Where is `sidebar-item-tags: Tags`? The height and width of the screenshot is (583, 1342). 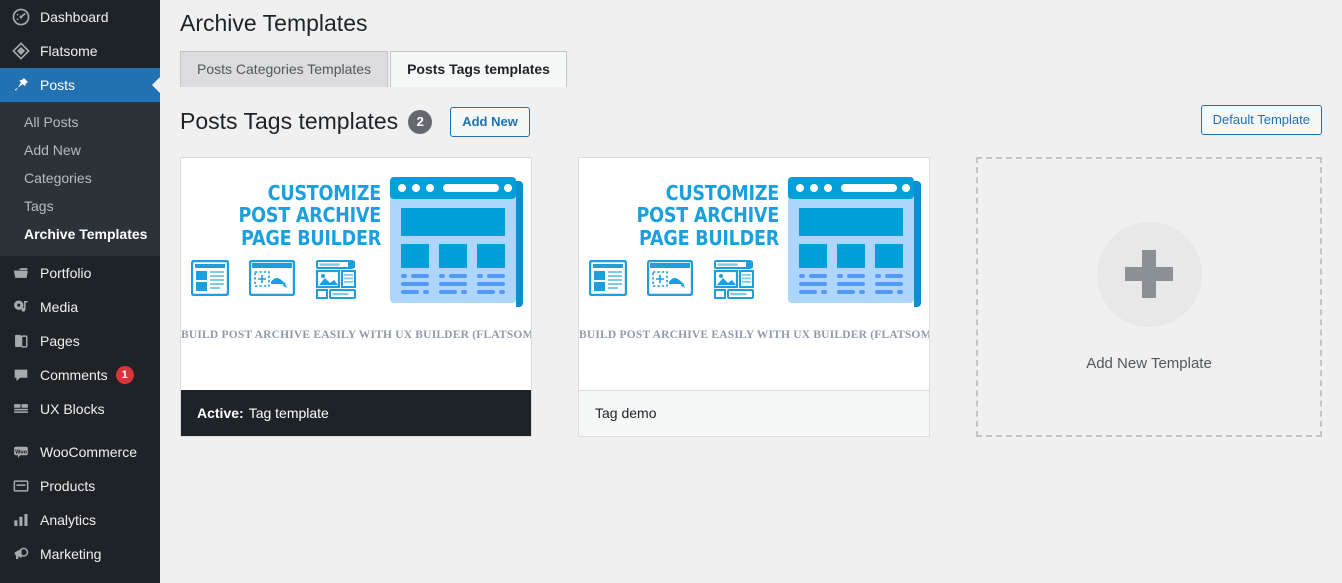 sidebar-item-tags: Tags is located at coordinates (80, 206).